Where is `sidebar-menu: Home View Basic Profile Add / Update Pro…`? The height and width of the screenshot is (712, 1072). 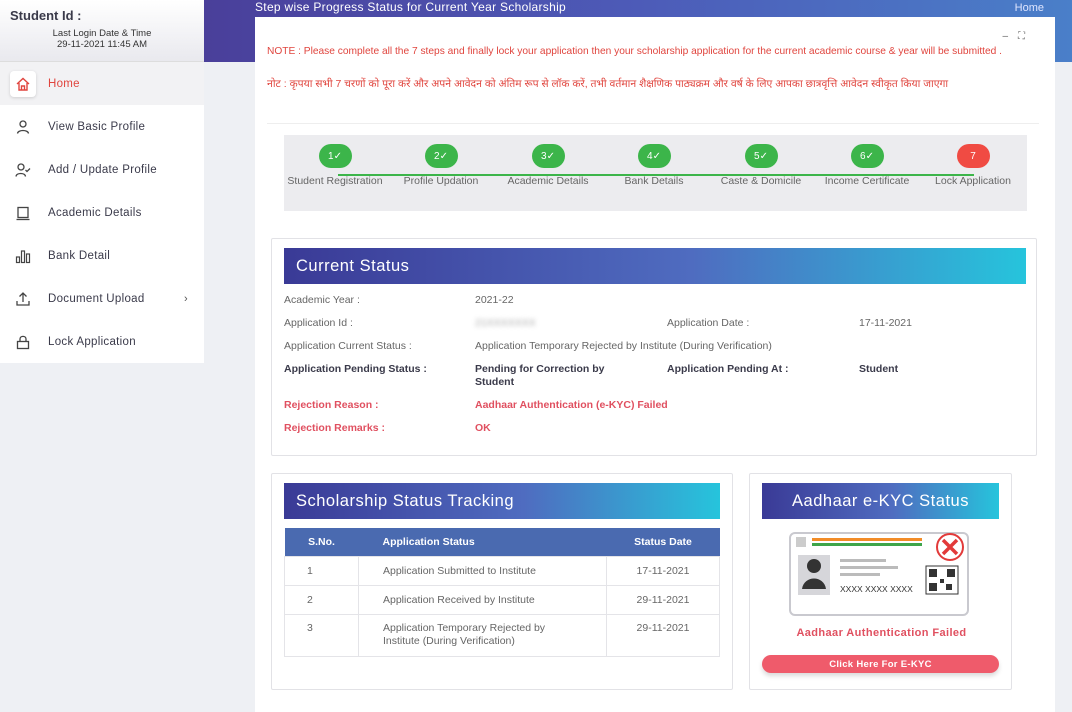 sidebar-menu: Home View Basic Profile Add / Update Pro… is located at coordinates (102, 212).